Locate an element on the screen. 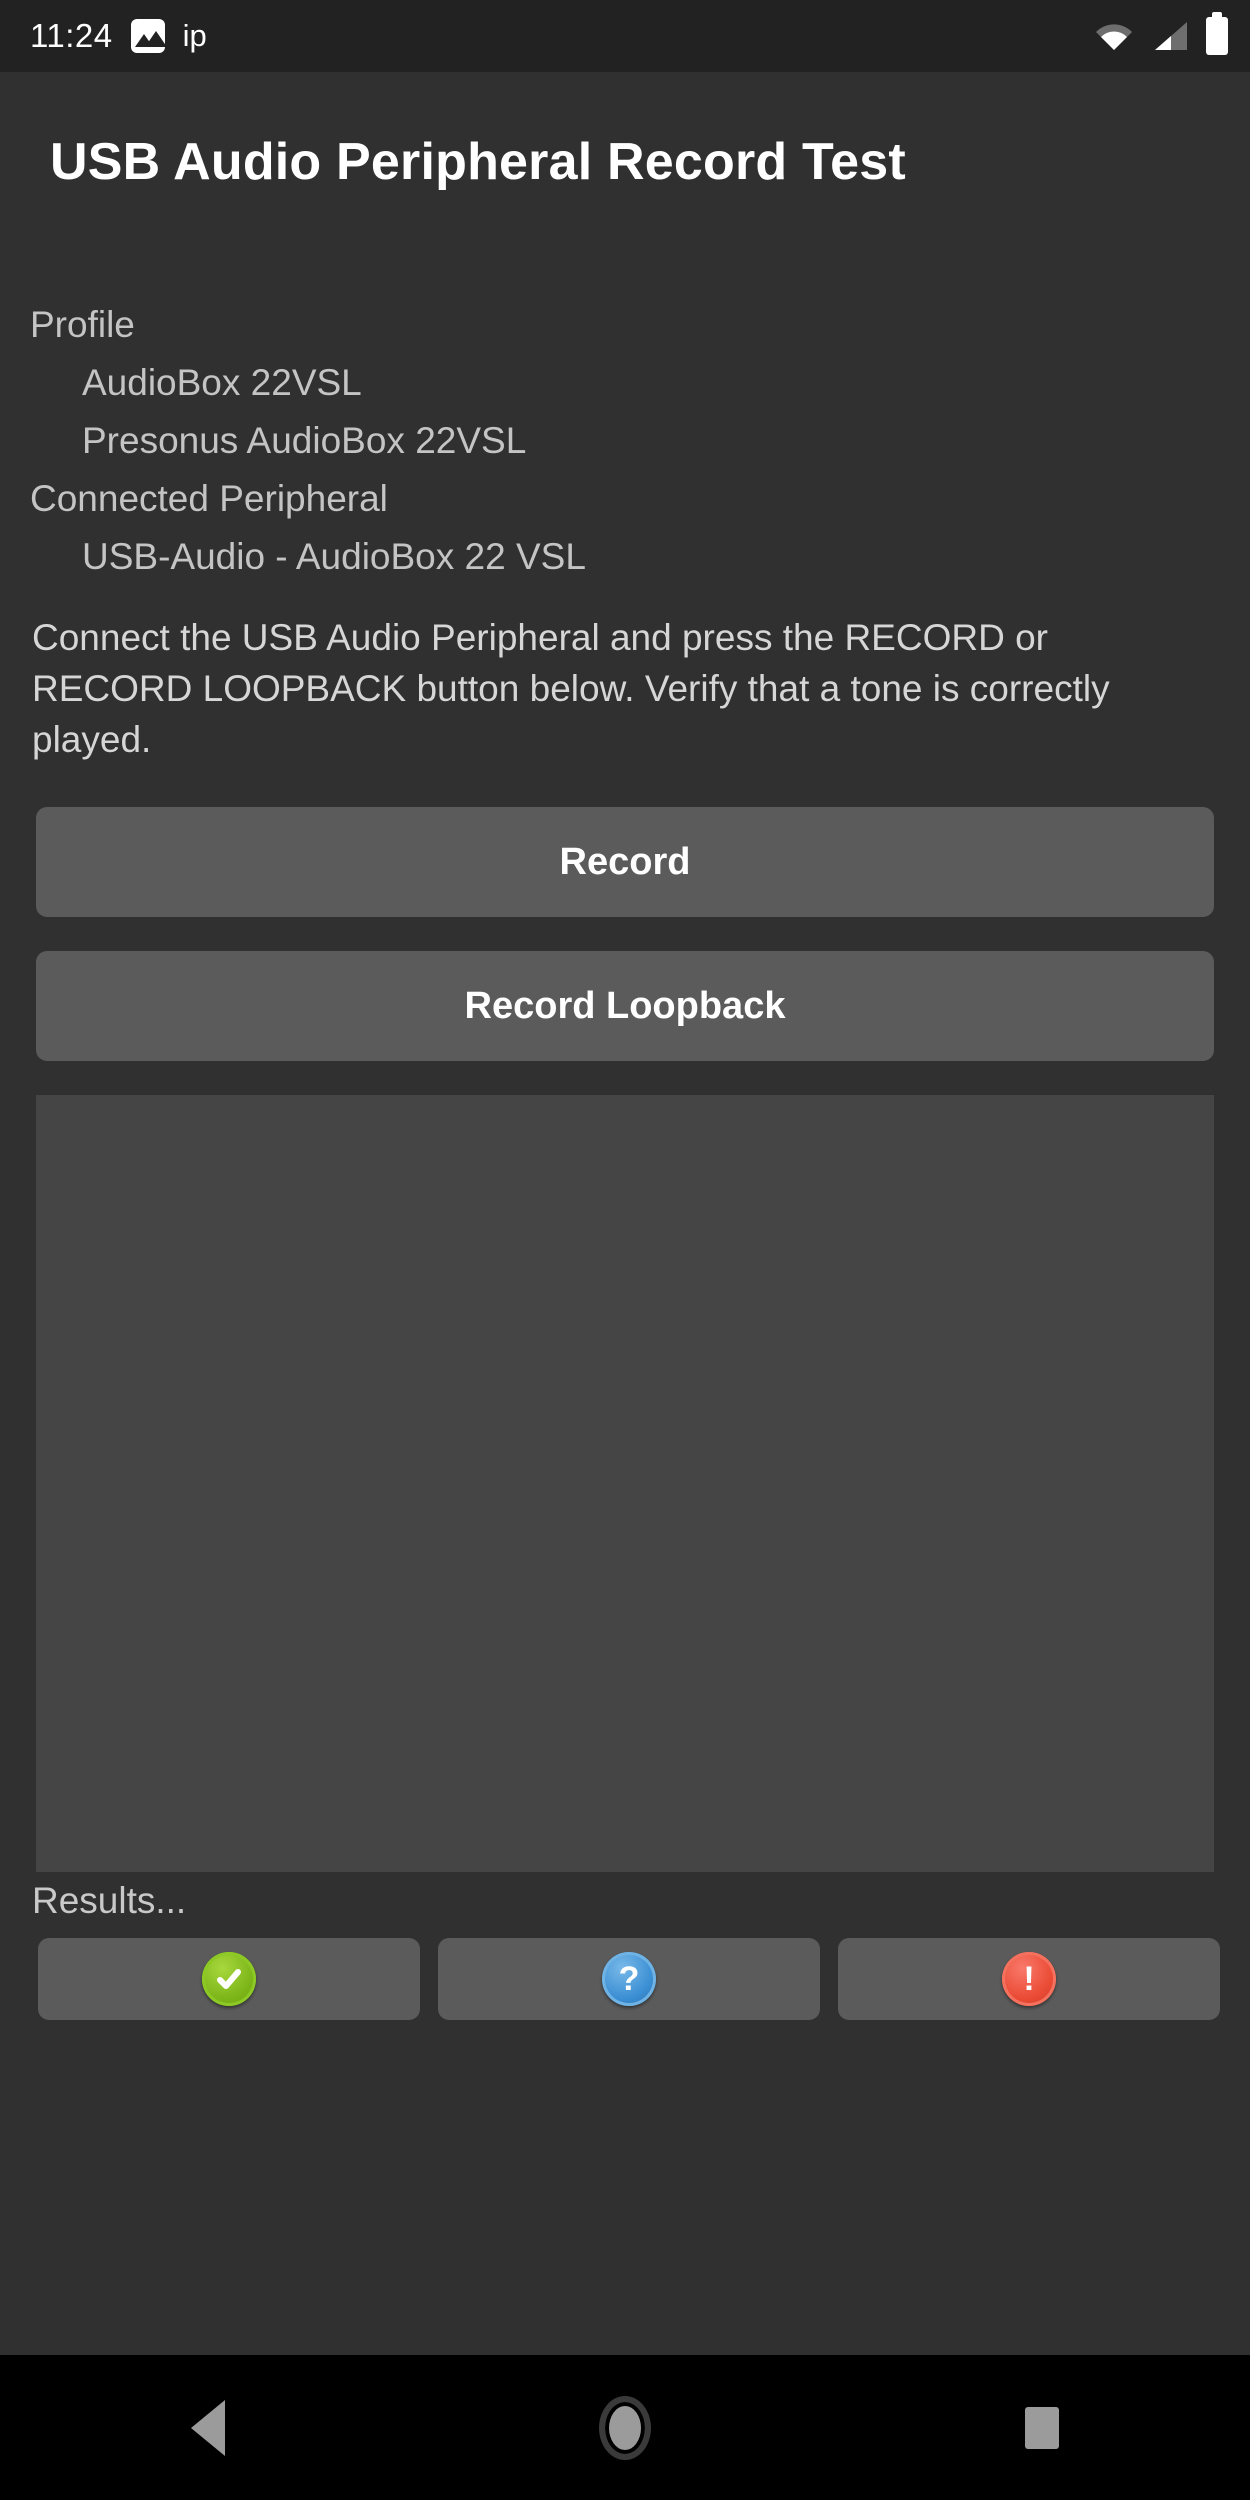 Image resolution: width=1250 pixels, height=2500 pixels. android-navigation-bar is located at coordinates (625, 2427).